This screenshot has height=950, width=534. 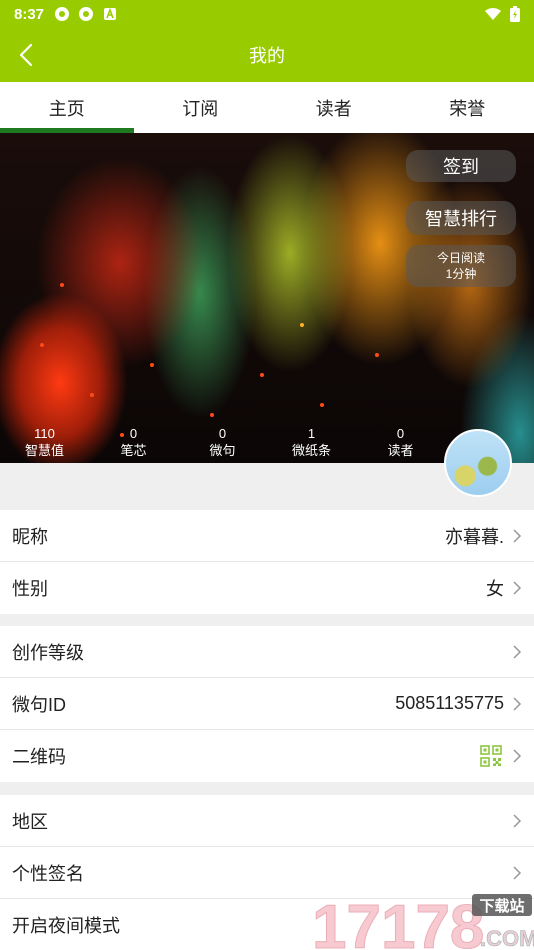 What do you see at coordinates (491, 756) in the screenshot?
I see `qr-code-icon` at bounding box center [491, 756].